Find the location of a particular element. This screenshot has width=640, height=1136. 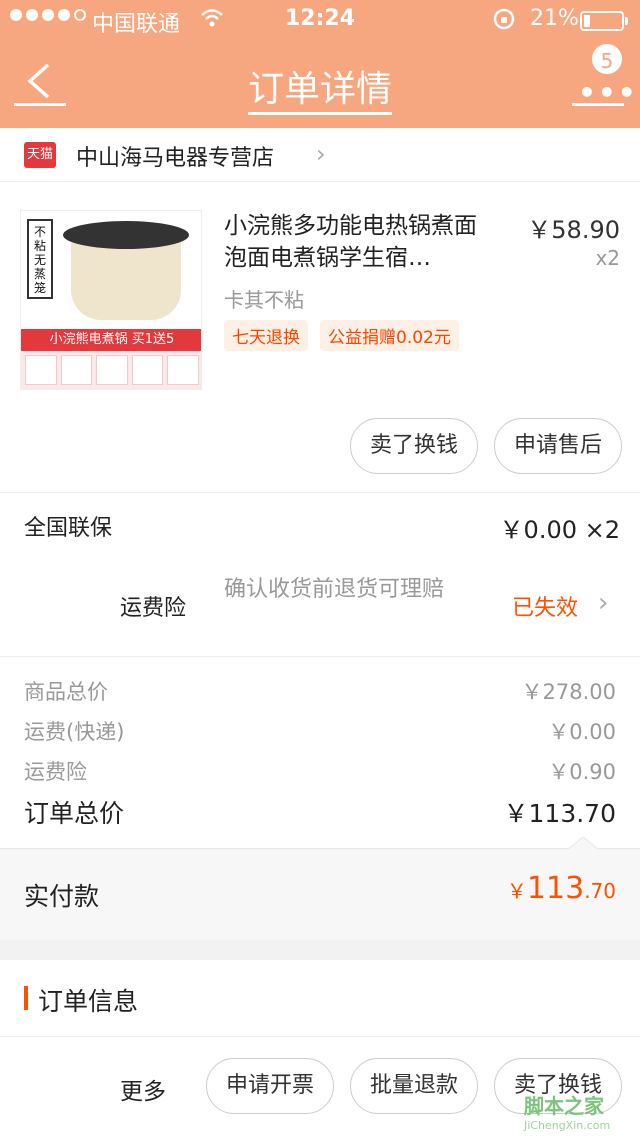

after-sale-button: 申请售后 is located at coordinates (558, 446).